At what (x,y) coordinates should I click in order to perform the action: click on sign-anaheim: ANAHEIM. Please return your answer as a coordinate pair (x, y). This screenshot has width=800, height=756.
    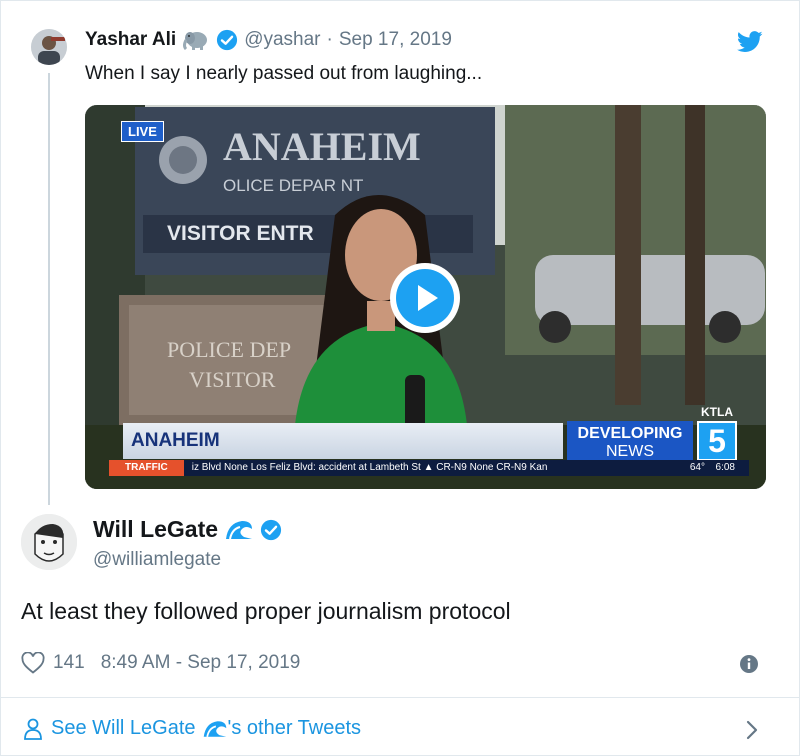
    Looking at the image, I should click on (322, 146).